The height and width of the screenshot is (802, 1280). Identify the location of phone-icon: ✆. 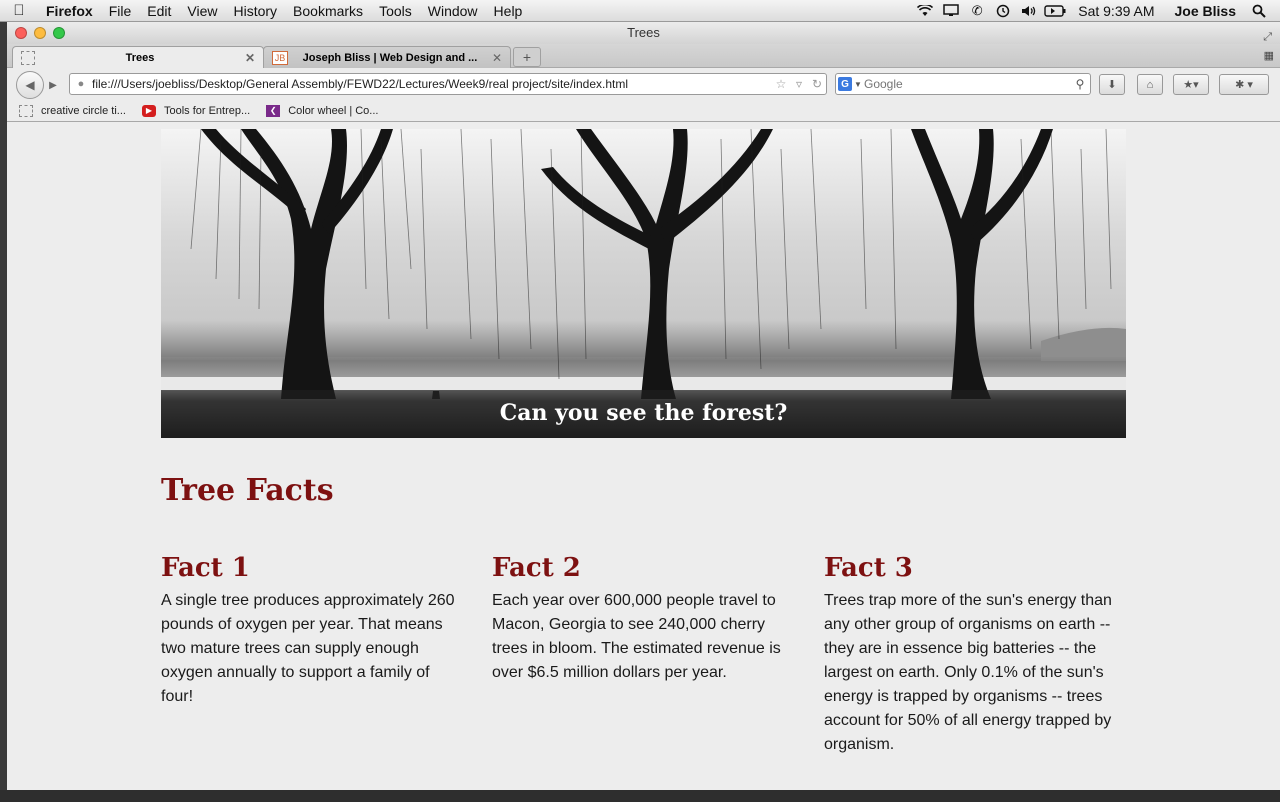
(977, 11).